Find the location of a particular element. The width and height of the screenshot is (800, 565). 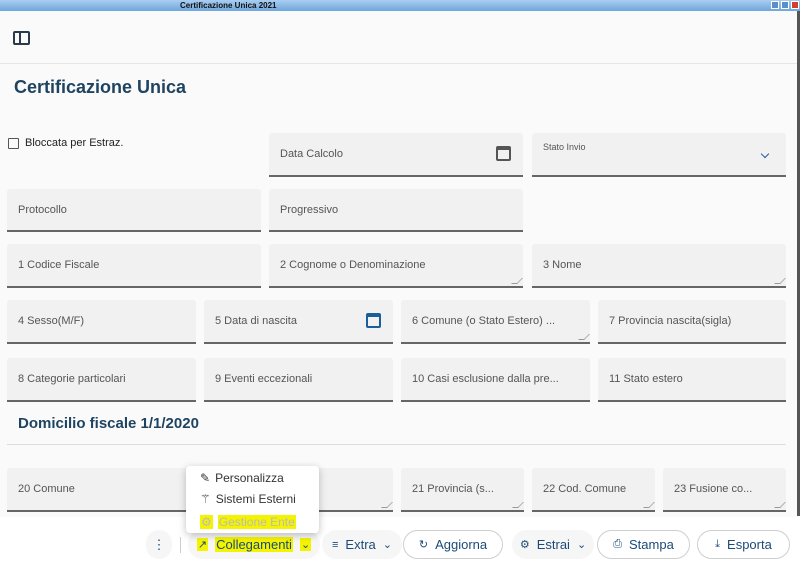

pencil-icon: ✎ is located at coordinates (205, 478).